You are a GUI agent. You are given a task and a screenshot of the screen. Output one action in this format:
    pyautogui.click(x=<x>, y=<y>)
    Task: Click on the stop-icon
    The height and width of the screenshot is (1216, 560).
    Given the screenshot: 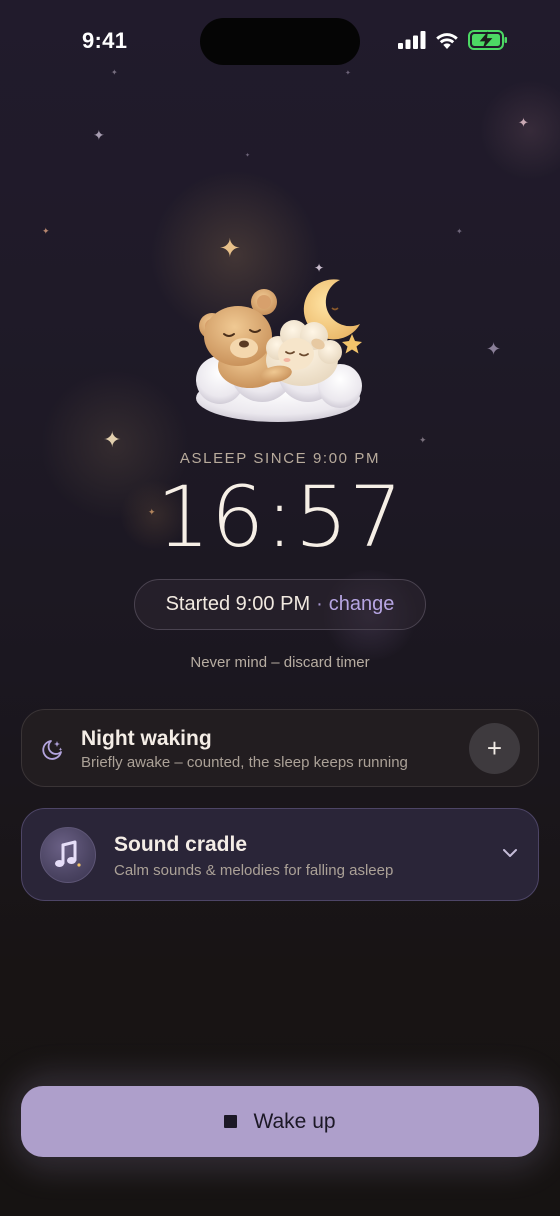 What is the action you would take?
    pyautogui.click(x=231, y=1121)
    